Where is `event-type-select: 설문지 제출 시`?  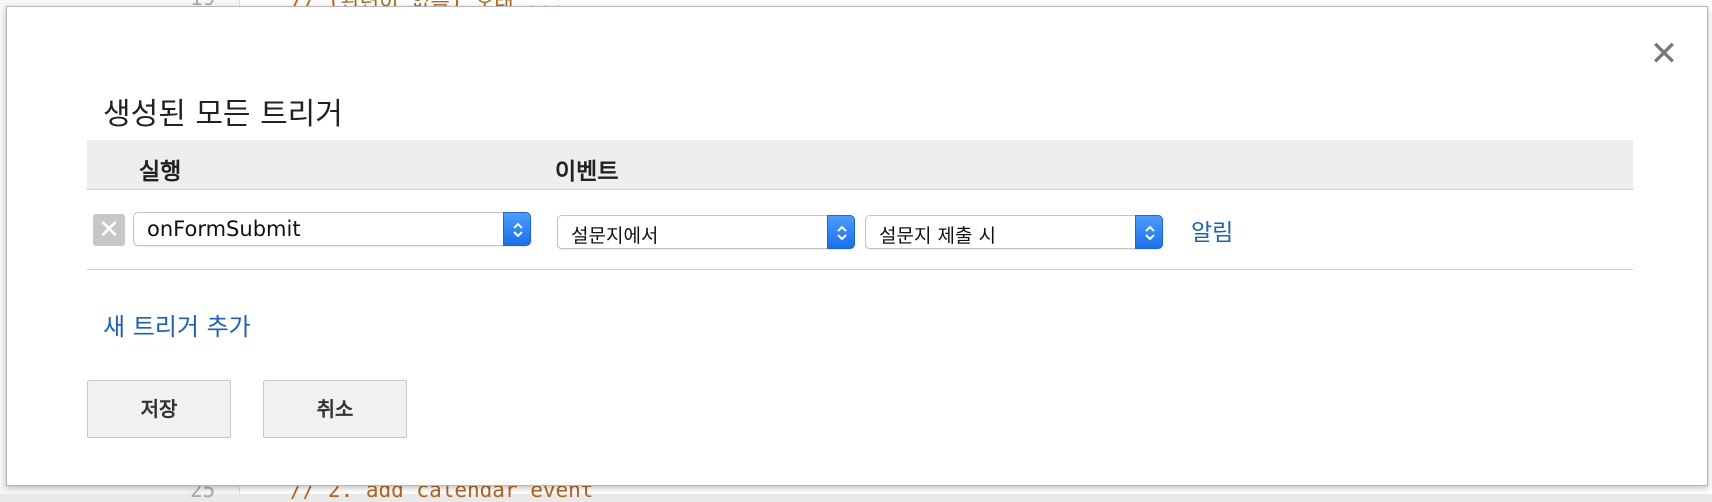 event-type-select: 설문지 제출 시 is located at coordinates (1014, 232).